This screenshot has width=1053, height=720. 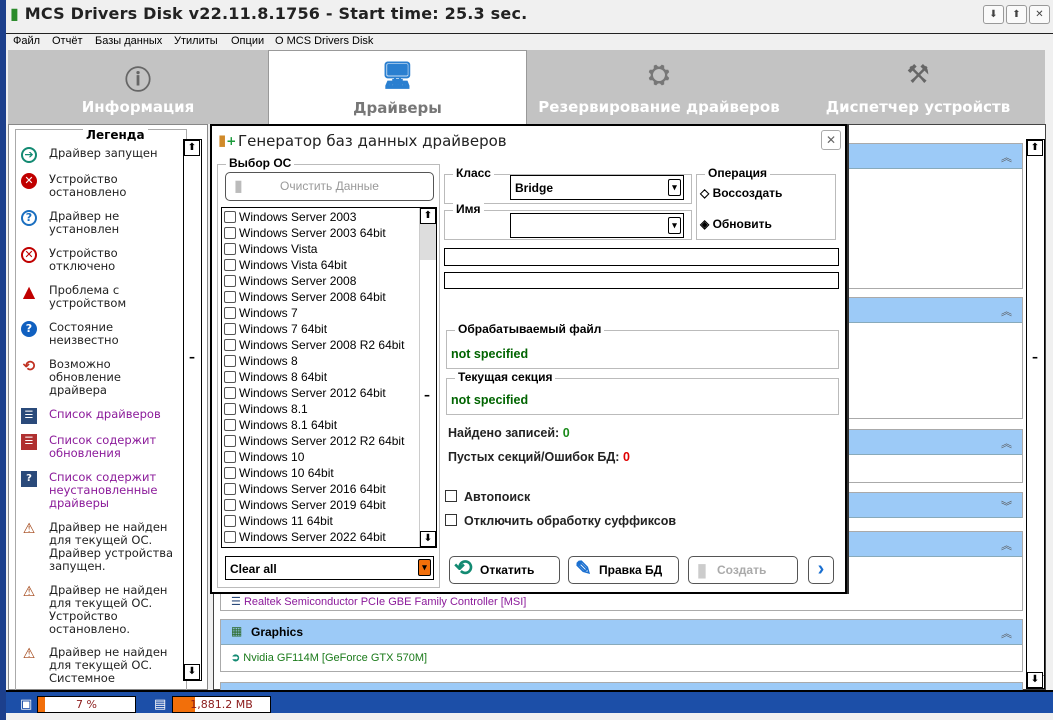 What do you see at coordinates (329, 657) in the screenshot?
I see `device-item: ➲ Nvidia GF114M [GeForce GTX 570M]` at bounding box center [329, 657].